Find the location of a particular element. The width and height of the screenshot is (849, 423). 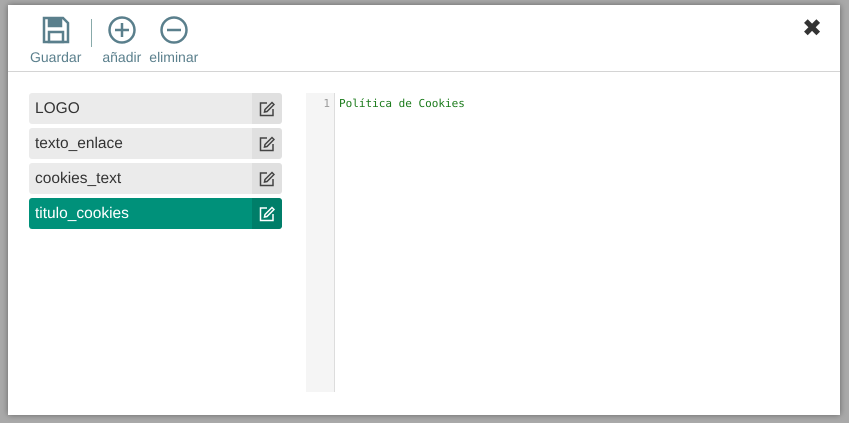

save-button: Guardar is located at coordinates (56, 40).